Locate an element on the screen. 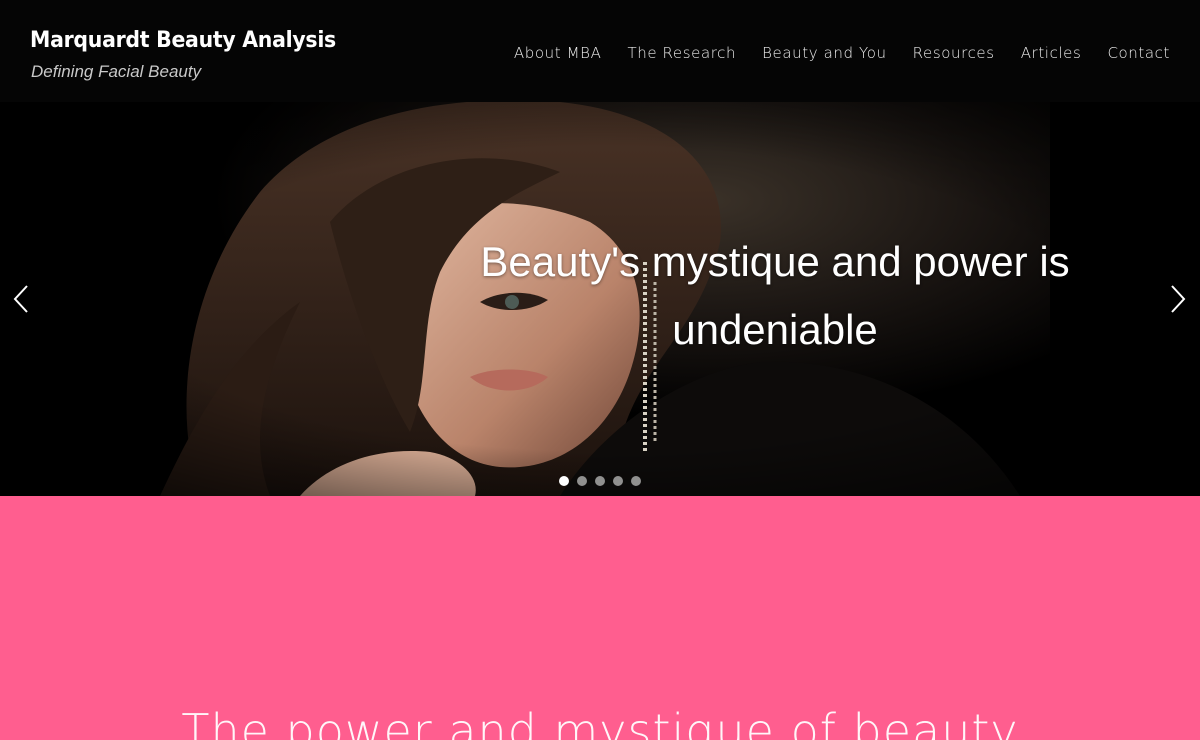  nav-item-articles: Articles is located at coordinates (1051, 53).